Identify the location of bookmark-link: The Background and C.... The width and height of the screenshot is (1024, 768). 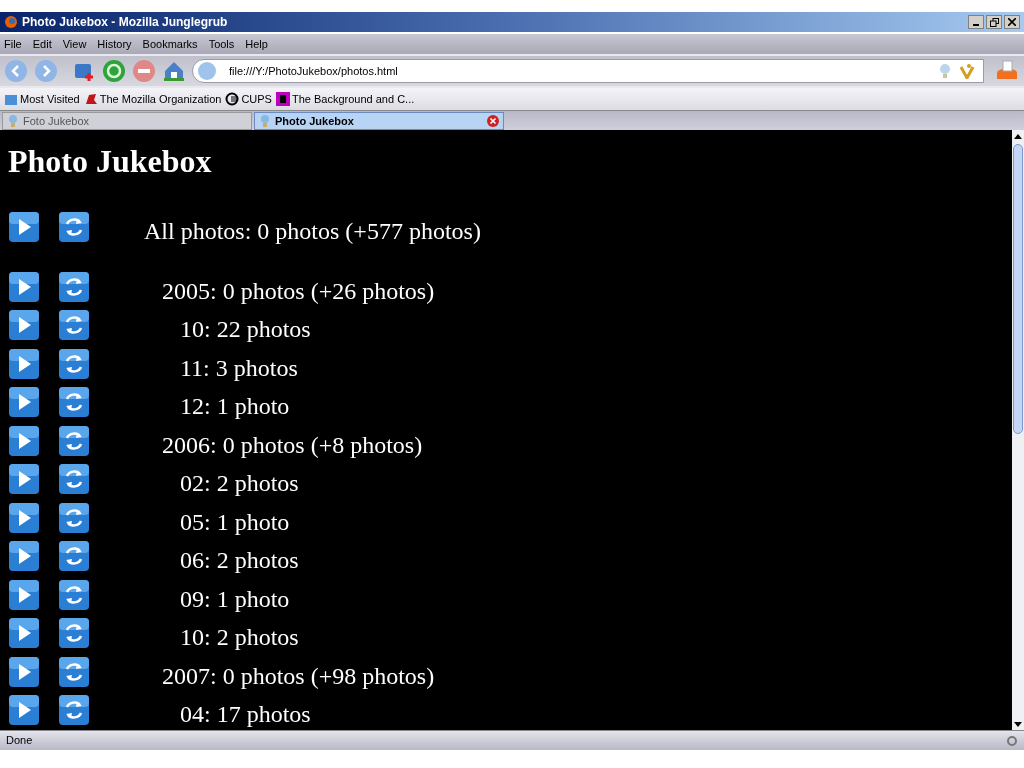
(353, 99).